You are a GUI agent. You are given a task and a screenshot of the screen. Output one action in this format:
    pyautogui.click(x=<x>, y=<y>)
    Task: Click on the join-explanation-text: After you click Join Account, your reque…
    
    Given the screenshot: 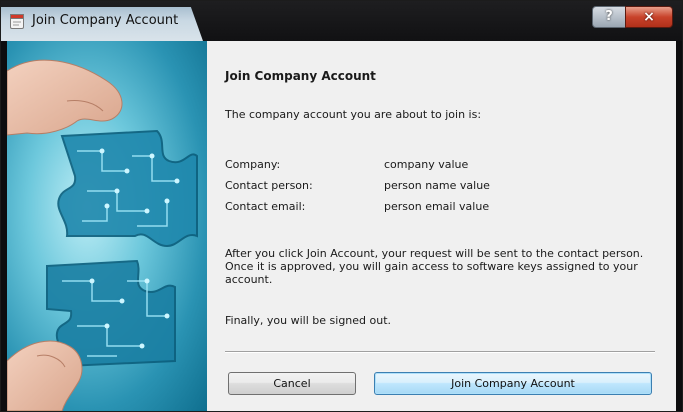 What is the action you would take?
    pyautogui.click(x=434, y=266)
    